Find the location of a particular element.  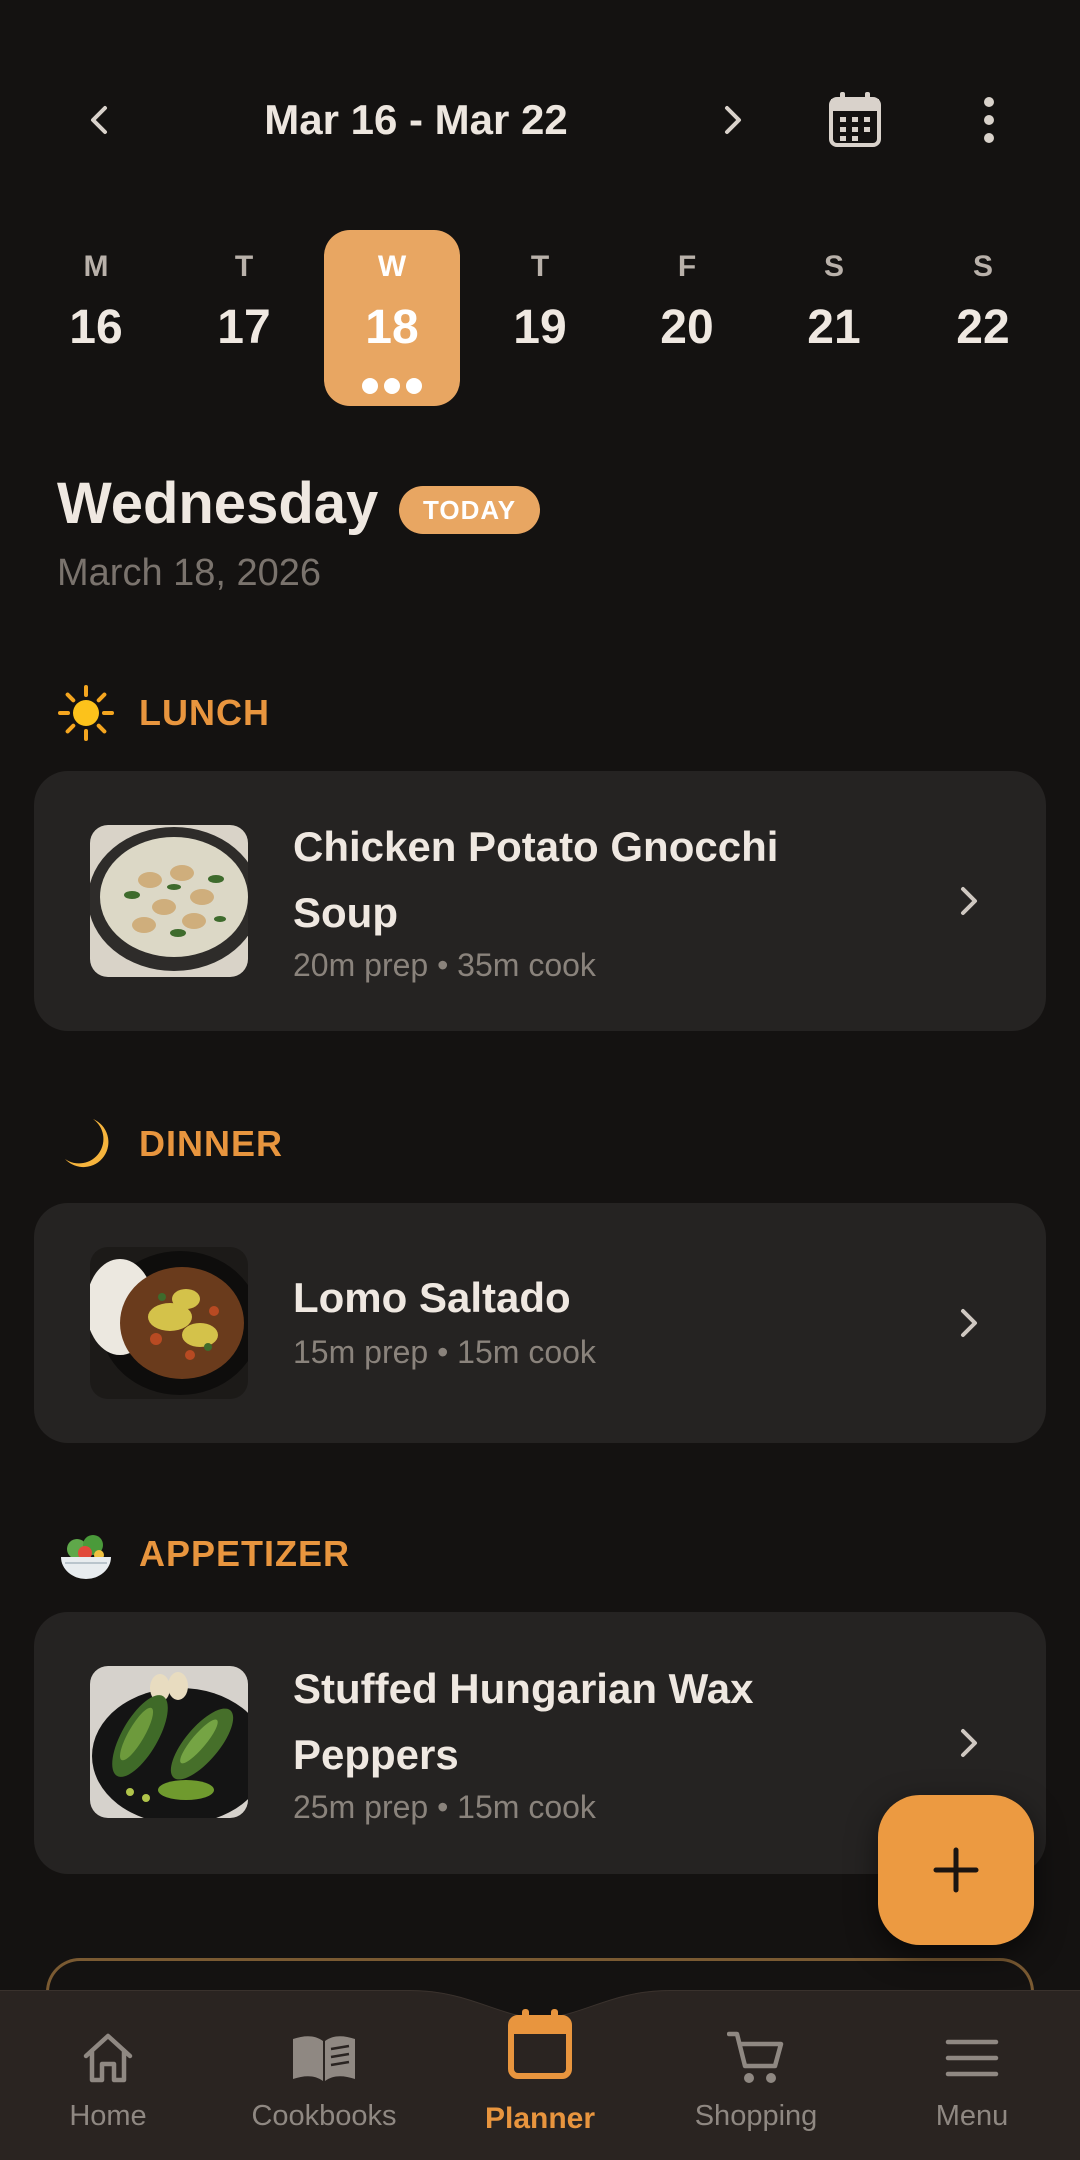

day-number: 20 is located at coordinates (687, 327).